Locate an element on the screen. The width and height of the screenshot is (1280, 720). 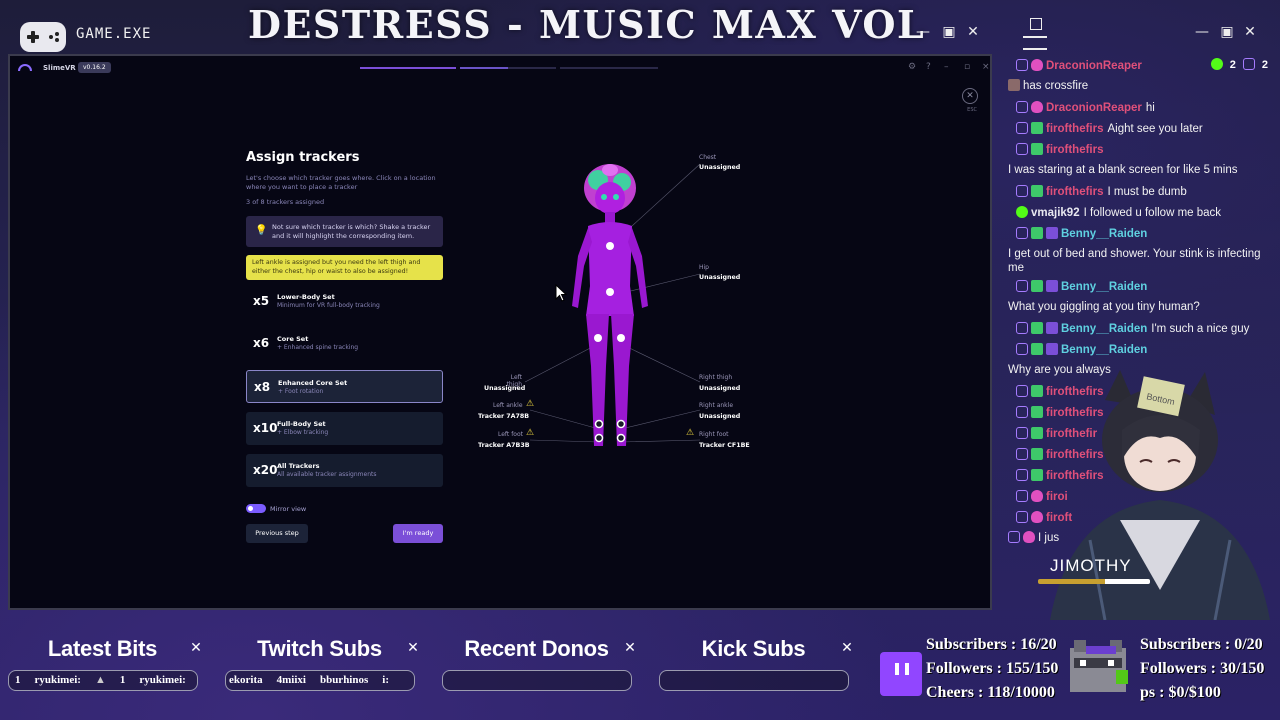
set-count: x5 is located at coordinates (261, 301).